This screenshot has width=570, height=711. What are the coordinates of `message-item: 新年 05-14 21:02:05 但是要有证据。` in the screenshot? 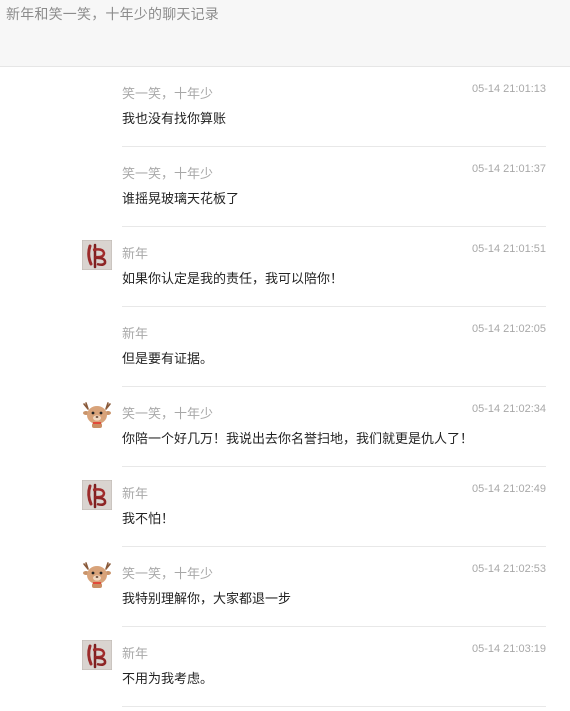 It's located at (285, 347).